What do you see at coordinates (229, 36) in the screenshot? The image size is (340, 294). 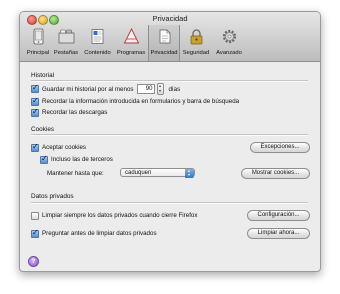 I see `gear-icon` at bounding box center [229, 36].